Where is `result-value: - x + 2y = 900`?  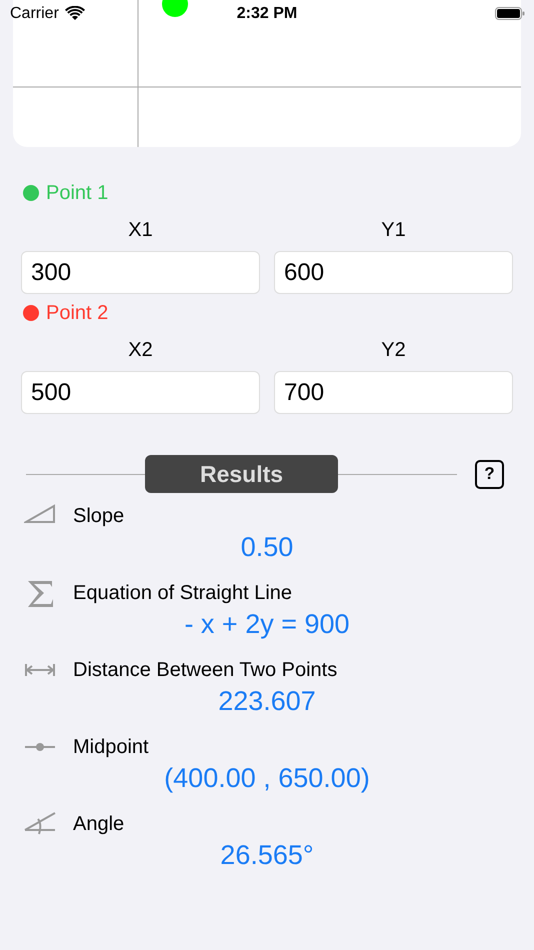 result-value: - x + 2y = 900 is located at coordinates (267, 624).